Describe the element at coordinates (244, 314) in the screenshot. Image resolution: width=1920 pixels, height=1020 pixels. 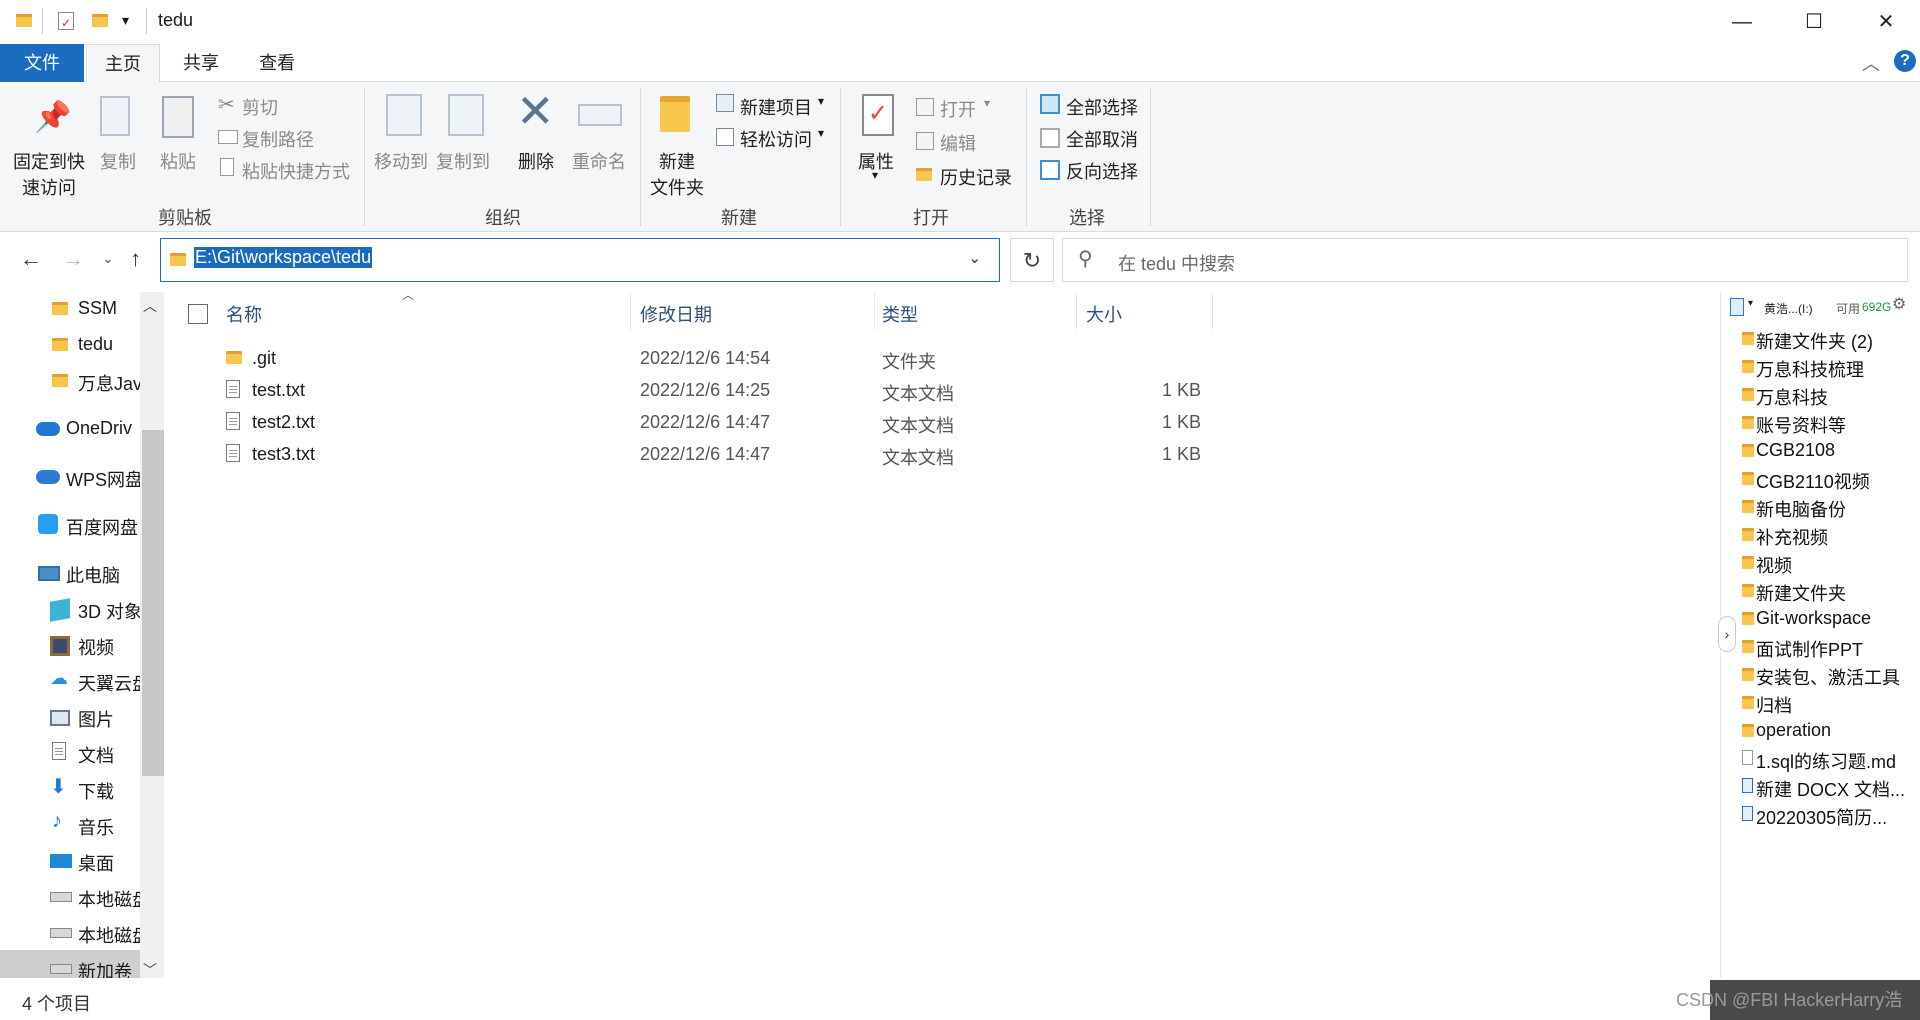
I see `column-header-name: 名称` at that location.